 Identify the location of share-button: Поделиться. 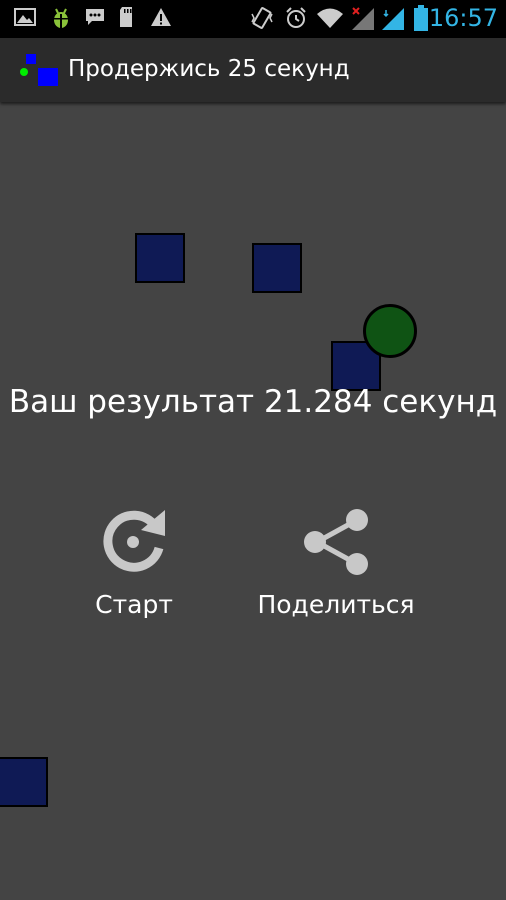
(336, 562).